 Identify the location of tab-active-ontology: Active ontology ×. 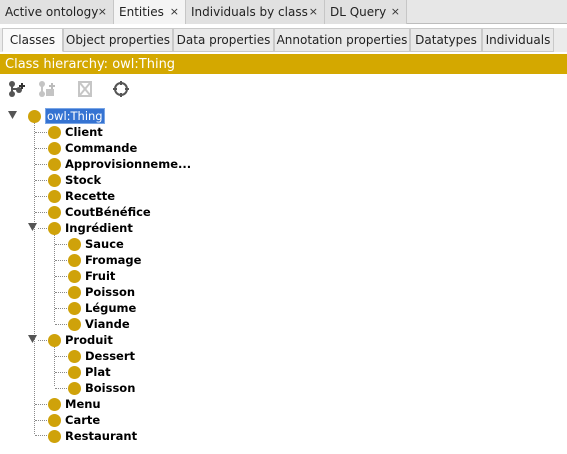
(57, 12).